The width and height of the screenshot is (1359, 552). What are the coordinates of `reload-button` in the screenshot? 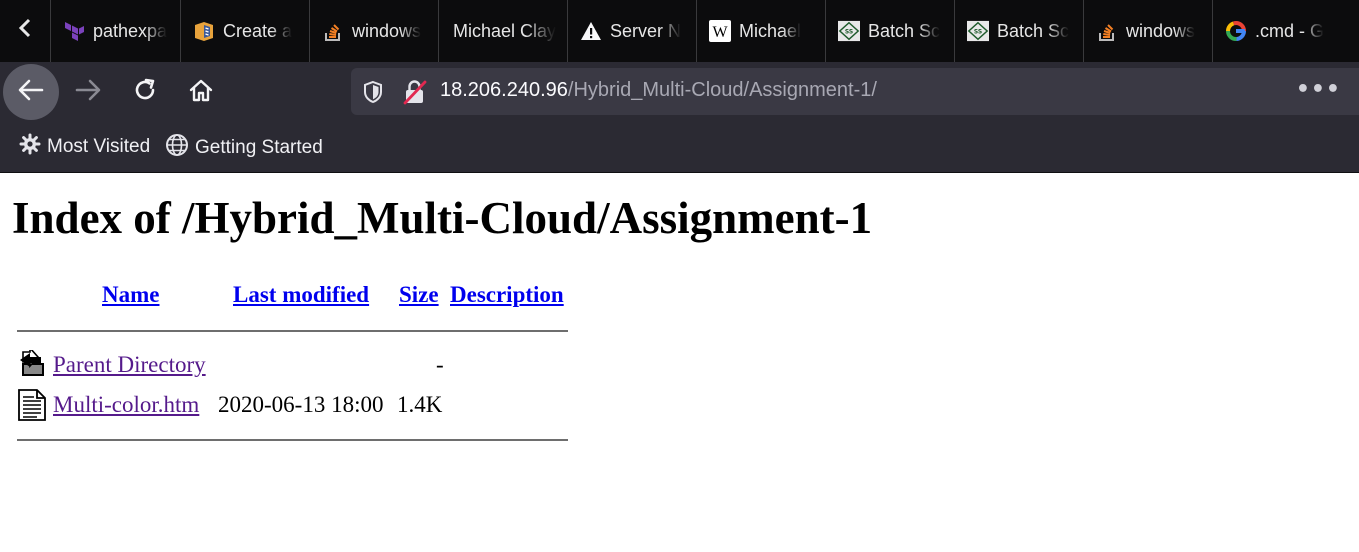 It's located at (145, 92).